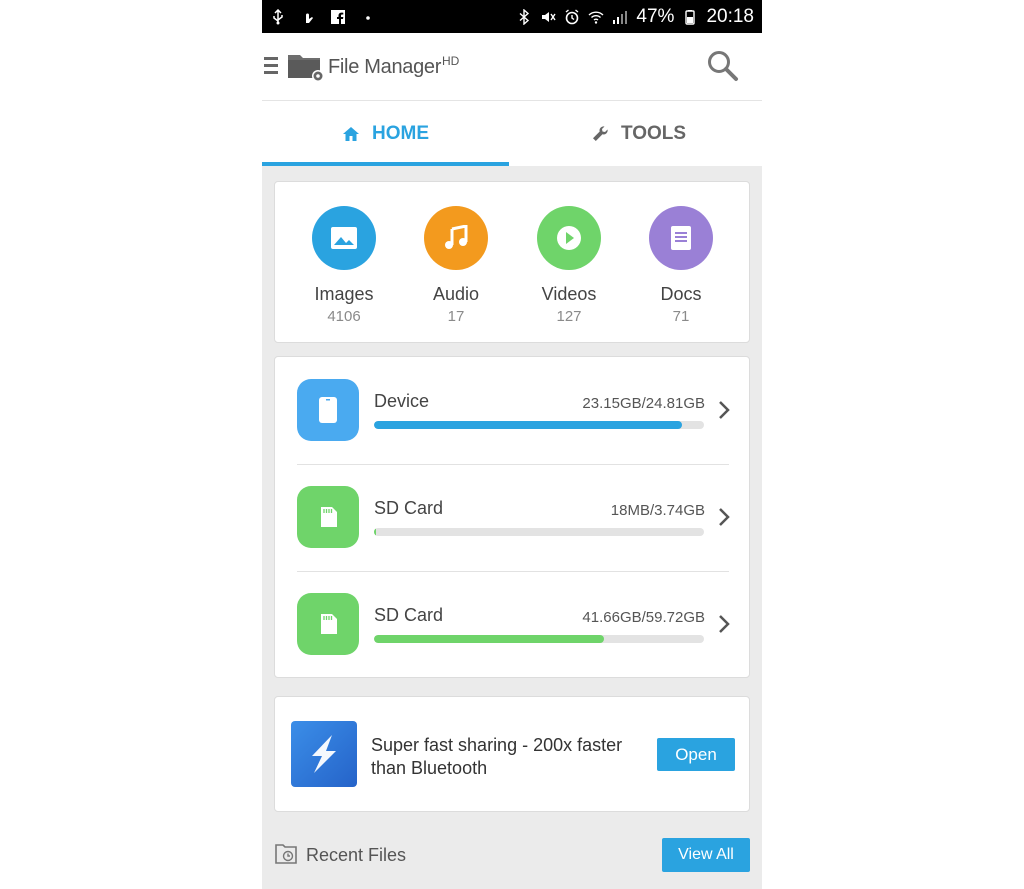 This screenshot has width=1024, height=889. I want to click on category-images: Images 4106, so click(344, 265).